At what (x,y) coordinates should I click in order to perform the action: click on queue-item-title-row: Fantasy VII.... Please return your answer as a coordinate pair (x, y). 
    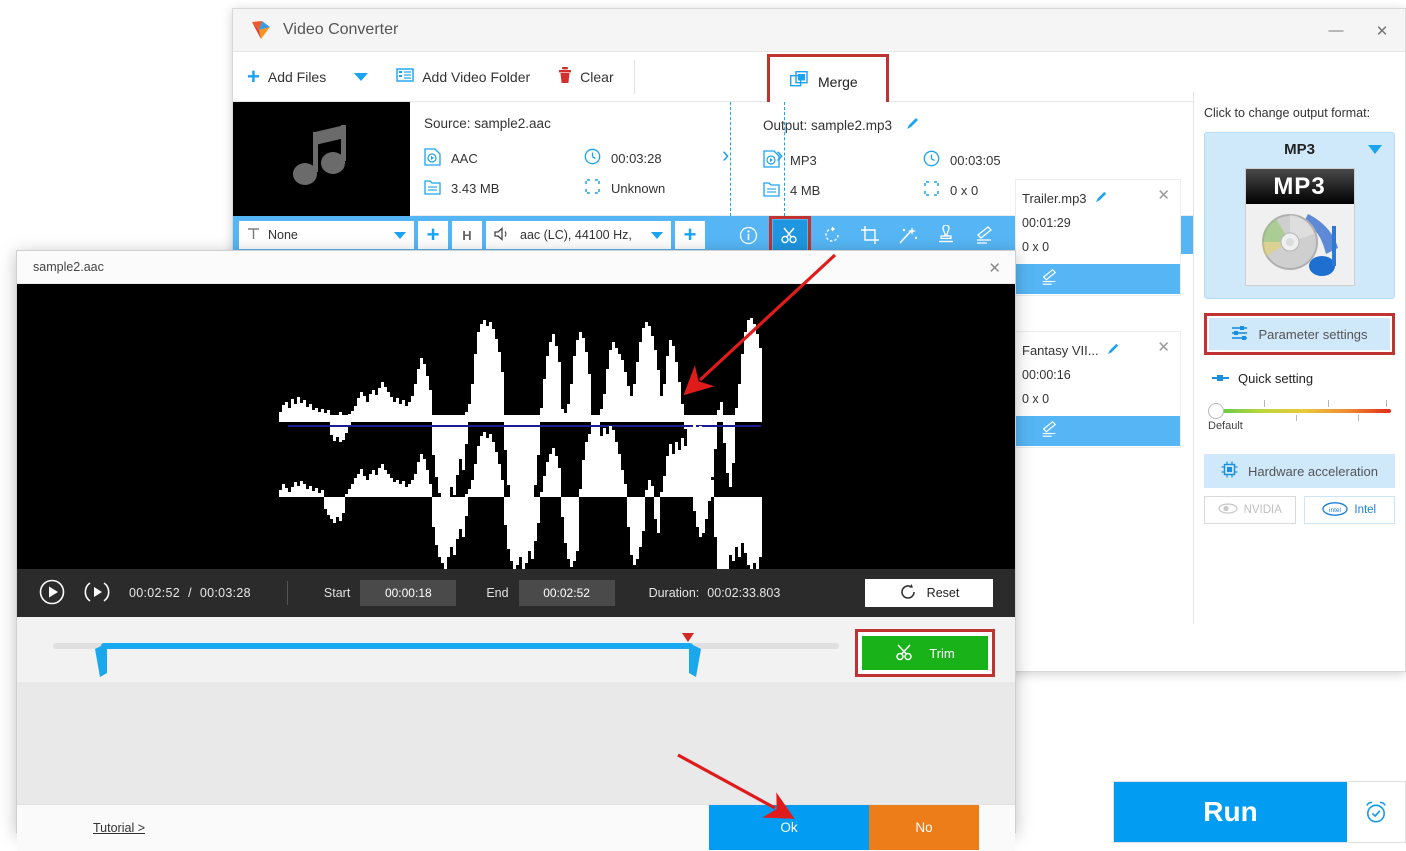
    Looking at the image, I should click on (1098, 345).